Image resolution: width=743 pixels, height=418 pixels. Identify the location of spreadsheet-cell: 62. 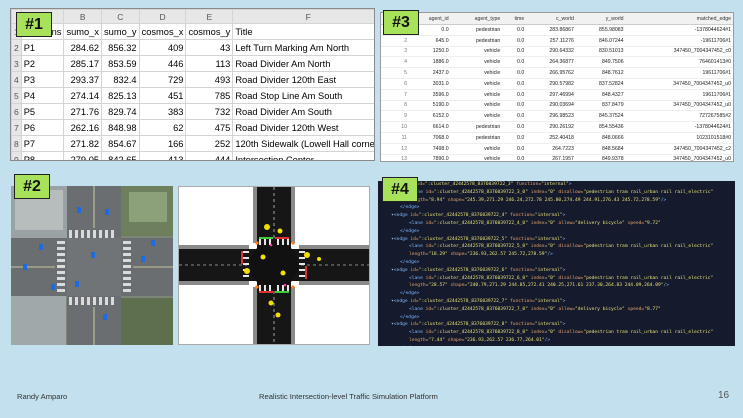
(162, 127).